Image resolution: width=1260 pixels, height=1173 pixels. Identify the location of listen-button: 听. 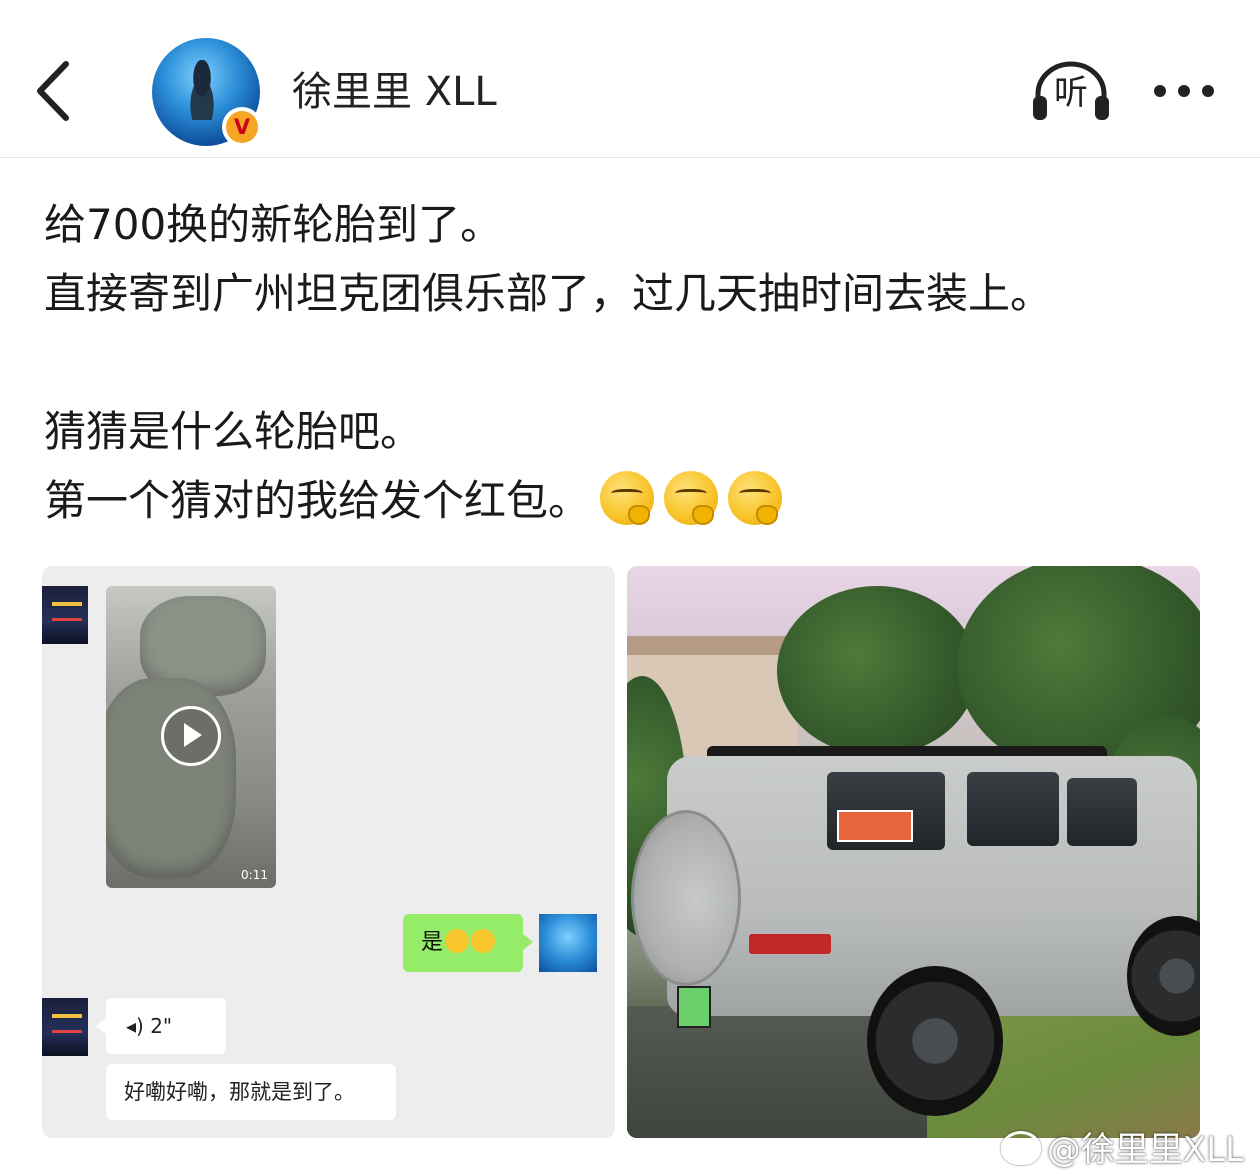
(1071, 91).